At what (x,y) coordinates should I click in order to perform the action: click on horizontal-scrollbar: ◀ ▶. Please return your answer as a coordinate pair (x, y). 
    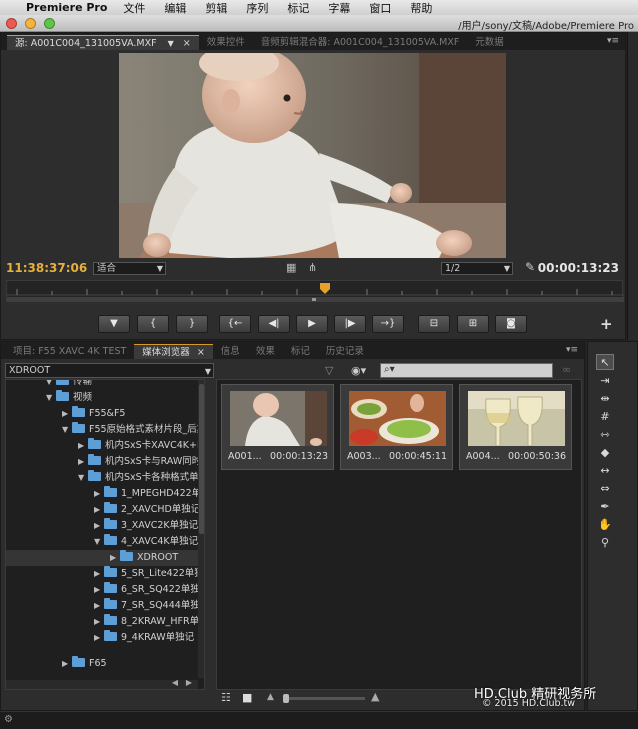
    Looking at the image, I should click on (102, 683).